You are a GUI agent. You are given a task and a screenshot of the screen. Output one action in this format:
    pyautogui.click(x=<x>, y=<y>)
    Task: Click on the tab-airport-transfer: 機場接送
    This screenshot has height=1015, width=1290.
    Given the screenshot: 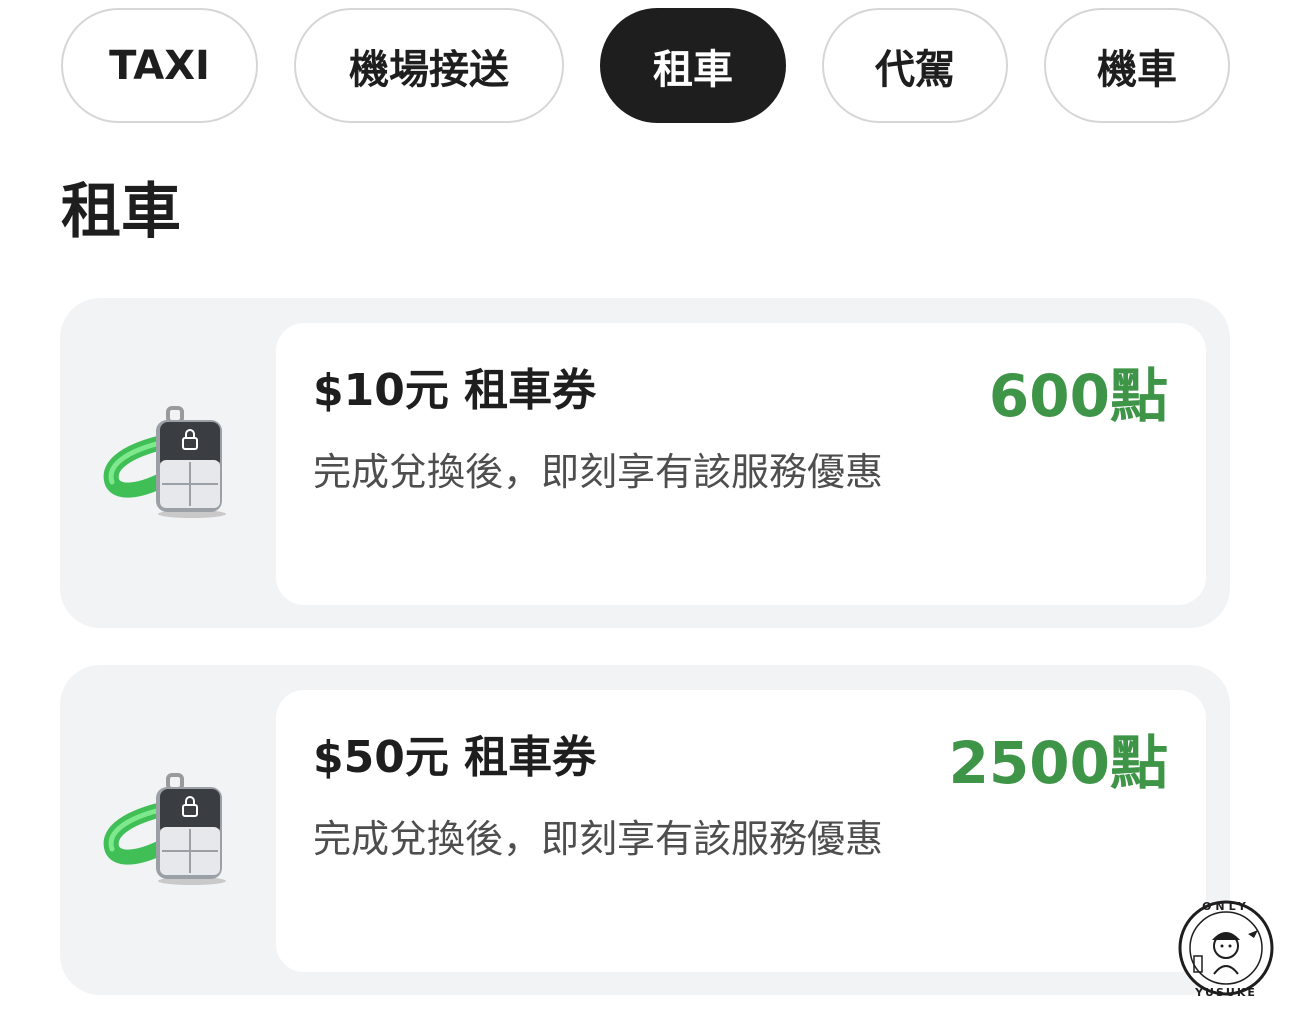 What is the action you would take?
    pyautogui.click(x=429, y=65)
    